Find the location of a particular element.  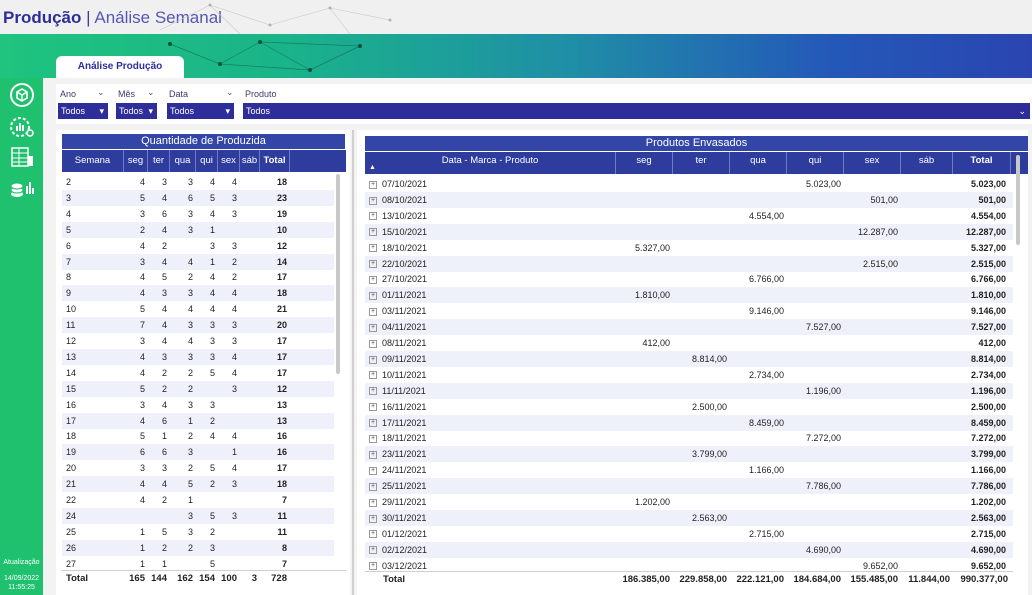

table-row: +07/10/2021 5.023,00 5.023,00 is located at coordinates (689, 184).